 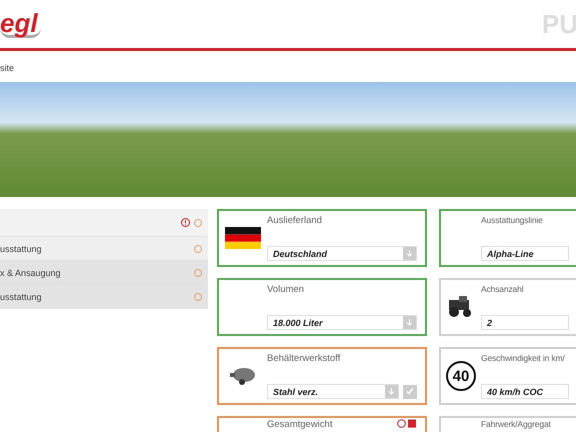 What do you see at coordinates (104, 223) in the screenshot?
I see `sidebar-item` at bounding box center [104, 223].